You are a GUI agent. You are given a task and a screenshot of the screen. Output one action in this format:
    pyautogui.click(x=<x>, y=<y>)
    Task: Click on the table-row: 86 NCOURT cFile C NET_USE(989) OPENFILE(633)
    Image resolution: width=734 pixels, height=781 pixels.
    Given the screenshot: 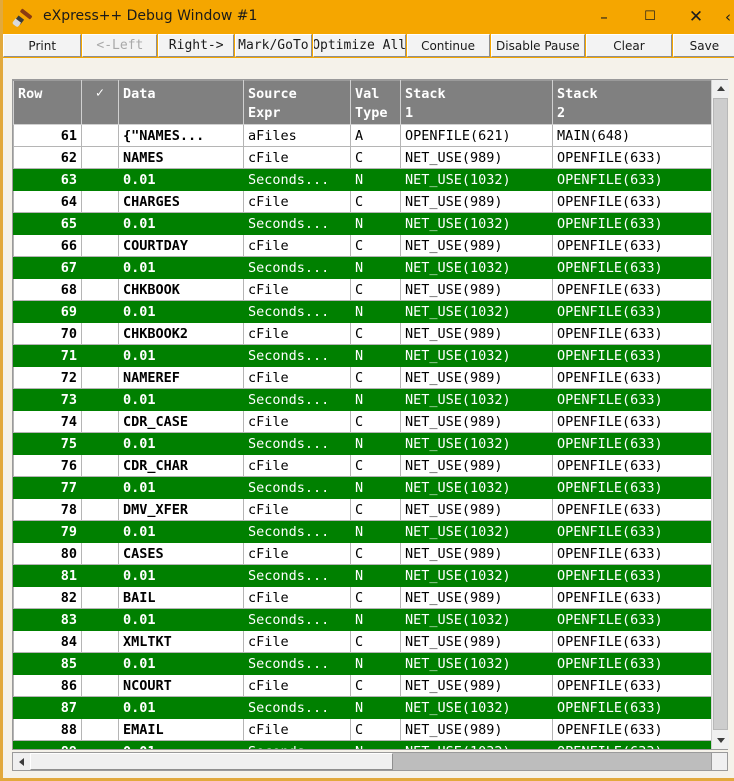 What is the action you would take?
    pyautogui.click(x=363, y=685)
    